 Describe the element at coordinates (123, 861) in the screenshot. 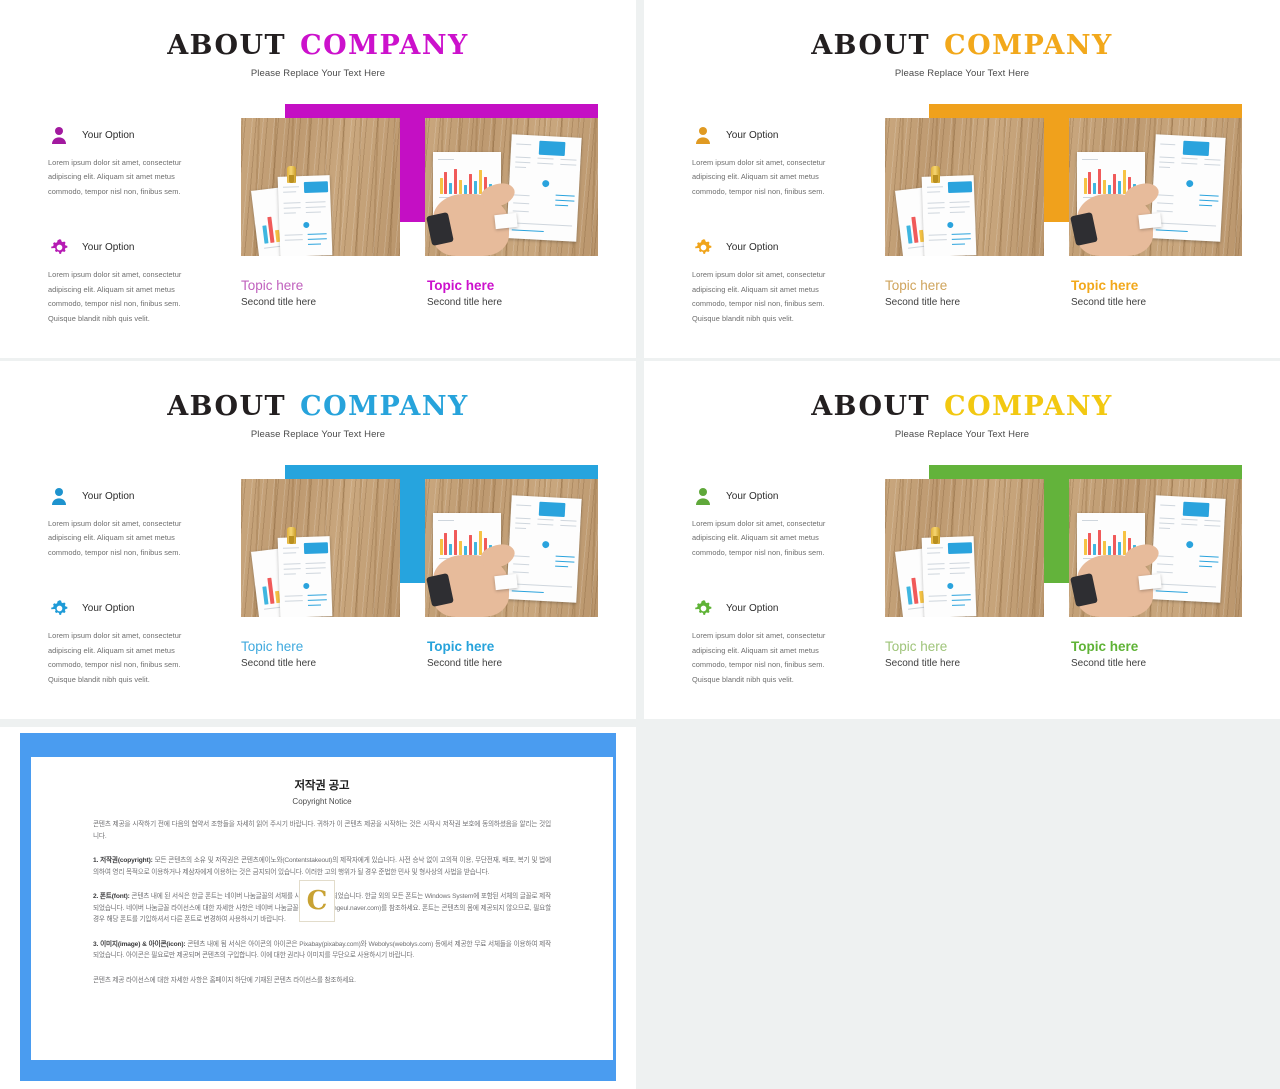

I see `copyright-item-1-label: 1. 저작권(copyright):` at that location.